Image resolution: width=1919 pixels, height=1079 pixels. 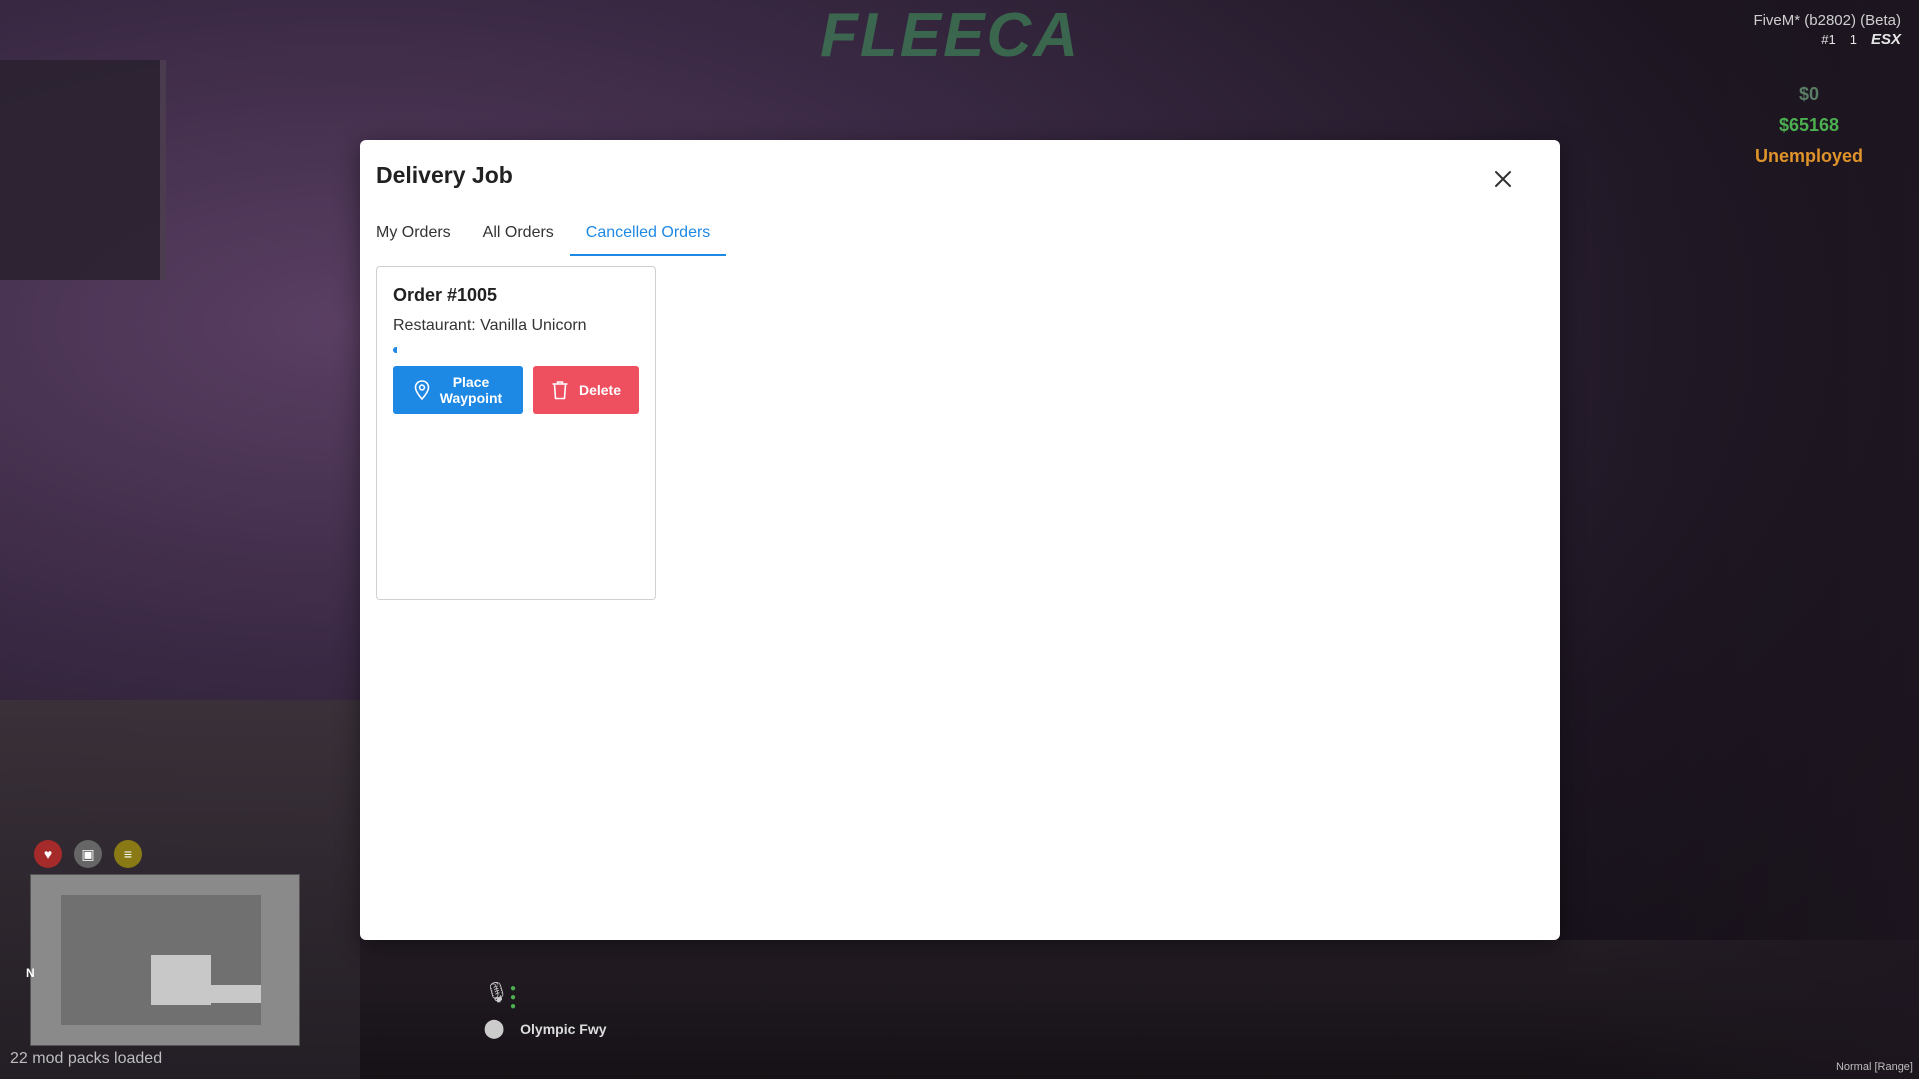 I want to click on place-waypoint-button: Place Waypoint, so click(x=458, y=390).